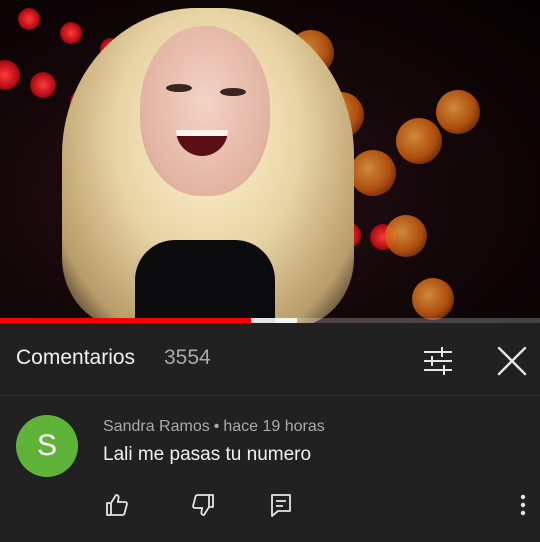 The height and width of the screenshot is (542, 540). What do you see at coordinates (523, 505) in the screenshot?
I see `more-vertical-icon` at bounding box center [523, 505].